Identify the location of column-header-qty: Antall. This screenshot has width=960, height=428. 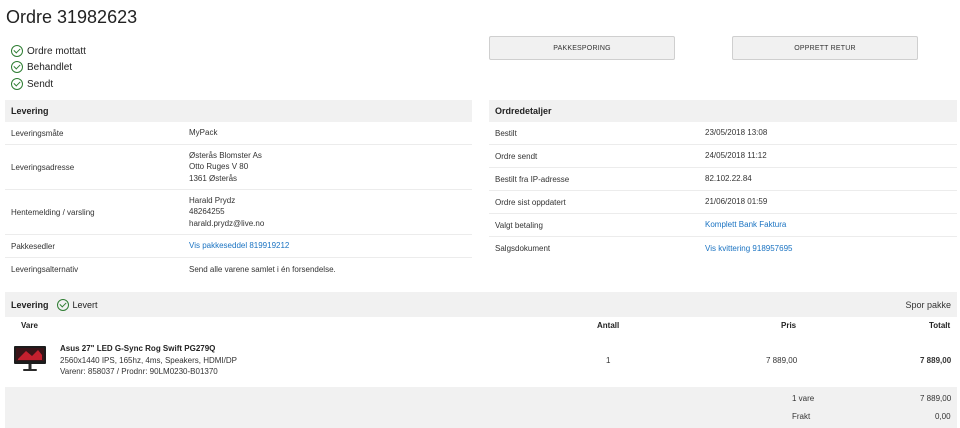
(608, 325).